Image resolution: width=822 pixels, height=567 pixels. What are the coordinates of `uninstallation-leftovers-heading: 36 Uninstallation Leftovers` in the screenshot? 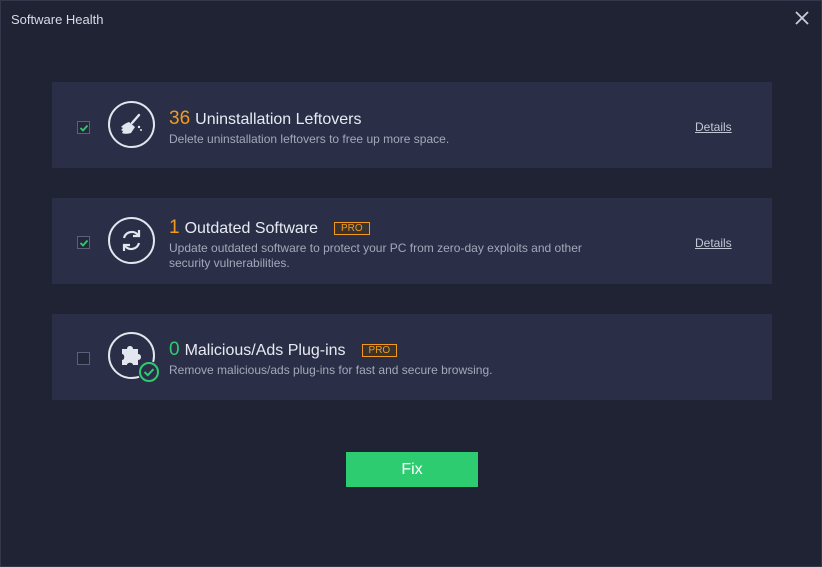 It's located at (265, 119).